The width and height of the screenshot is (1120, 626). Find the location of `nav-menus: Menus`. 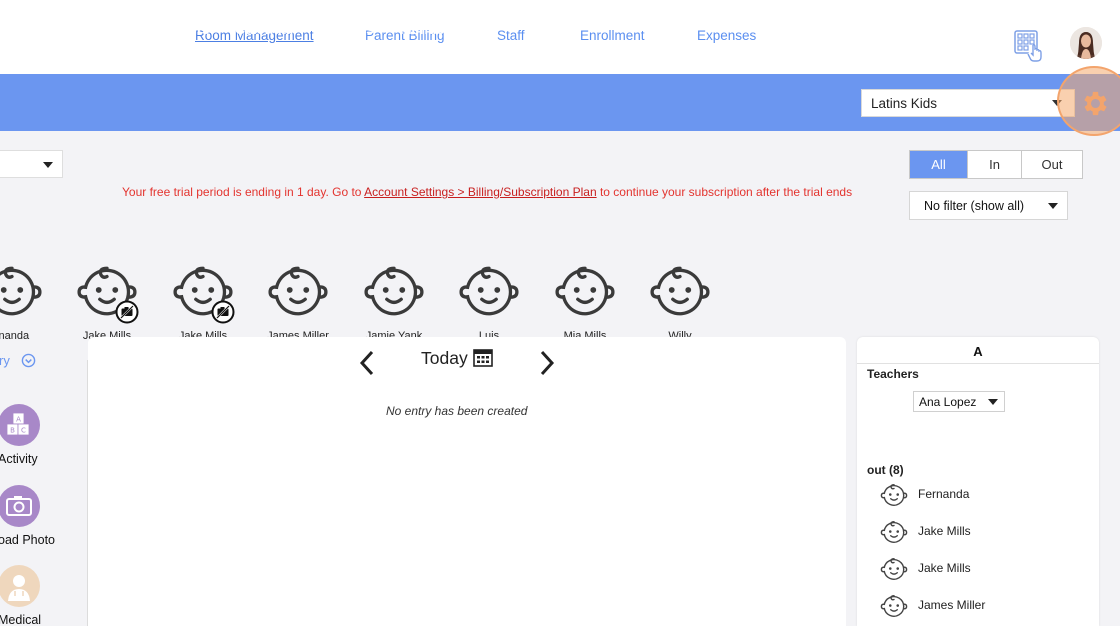

nav-menus: Menus is located at coordinates (422, 29).